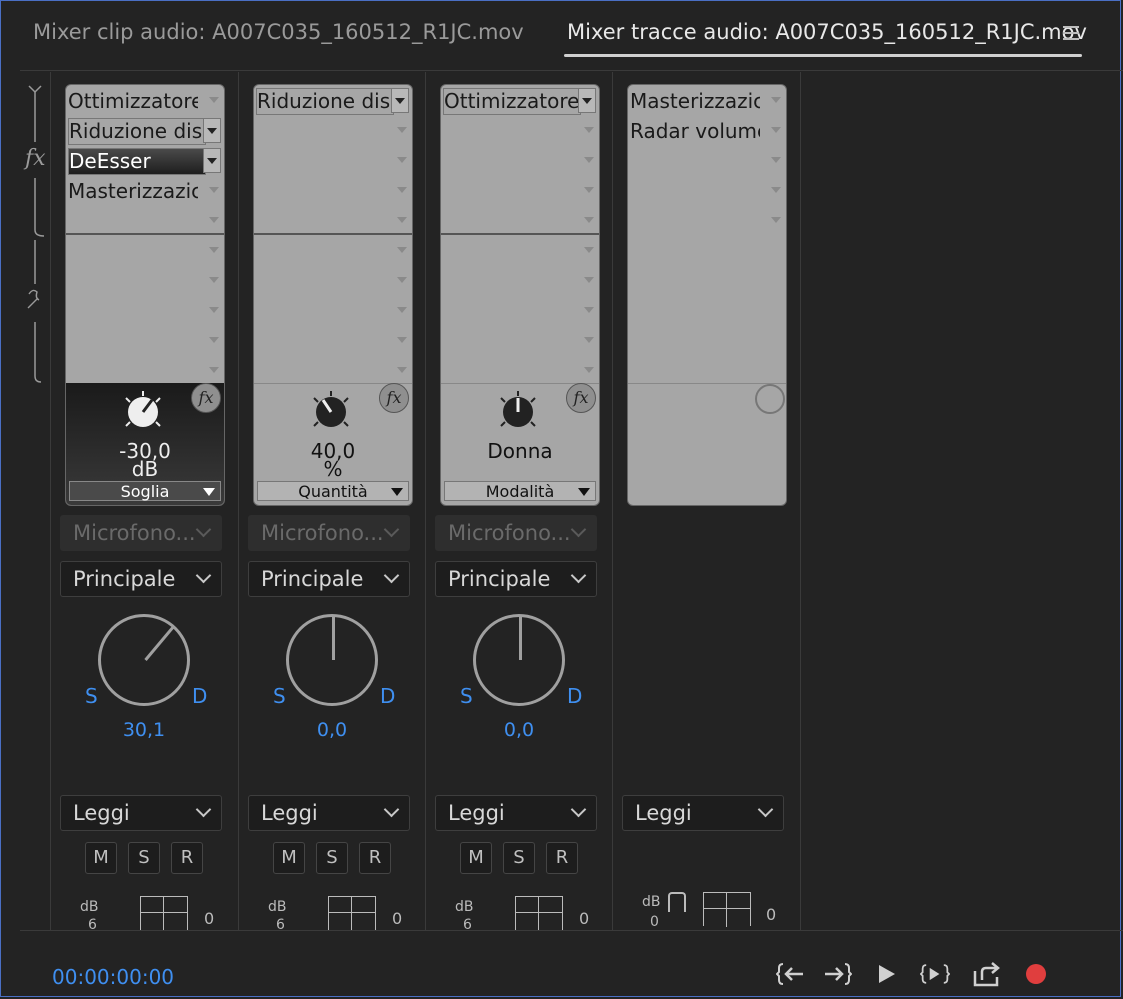  Describe the element at coordinates (520, 491) in the screenshot. I see `param-selector: Modalità` at that location.